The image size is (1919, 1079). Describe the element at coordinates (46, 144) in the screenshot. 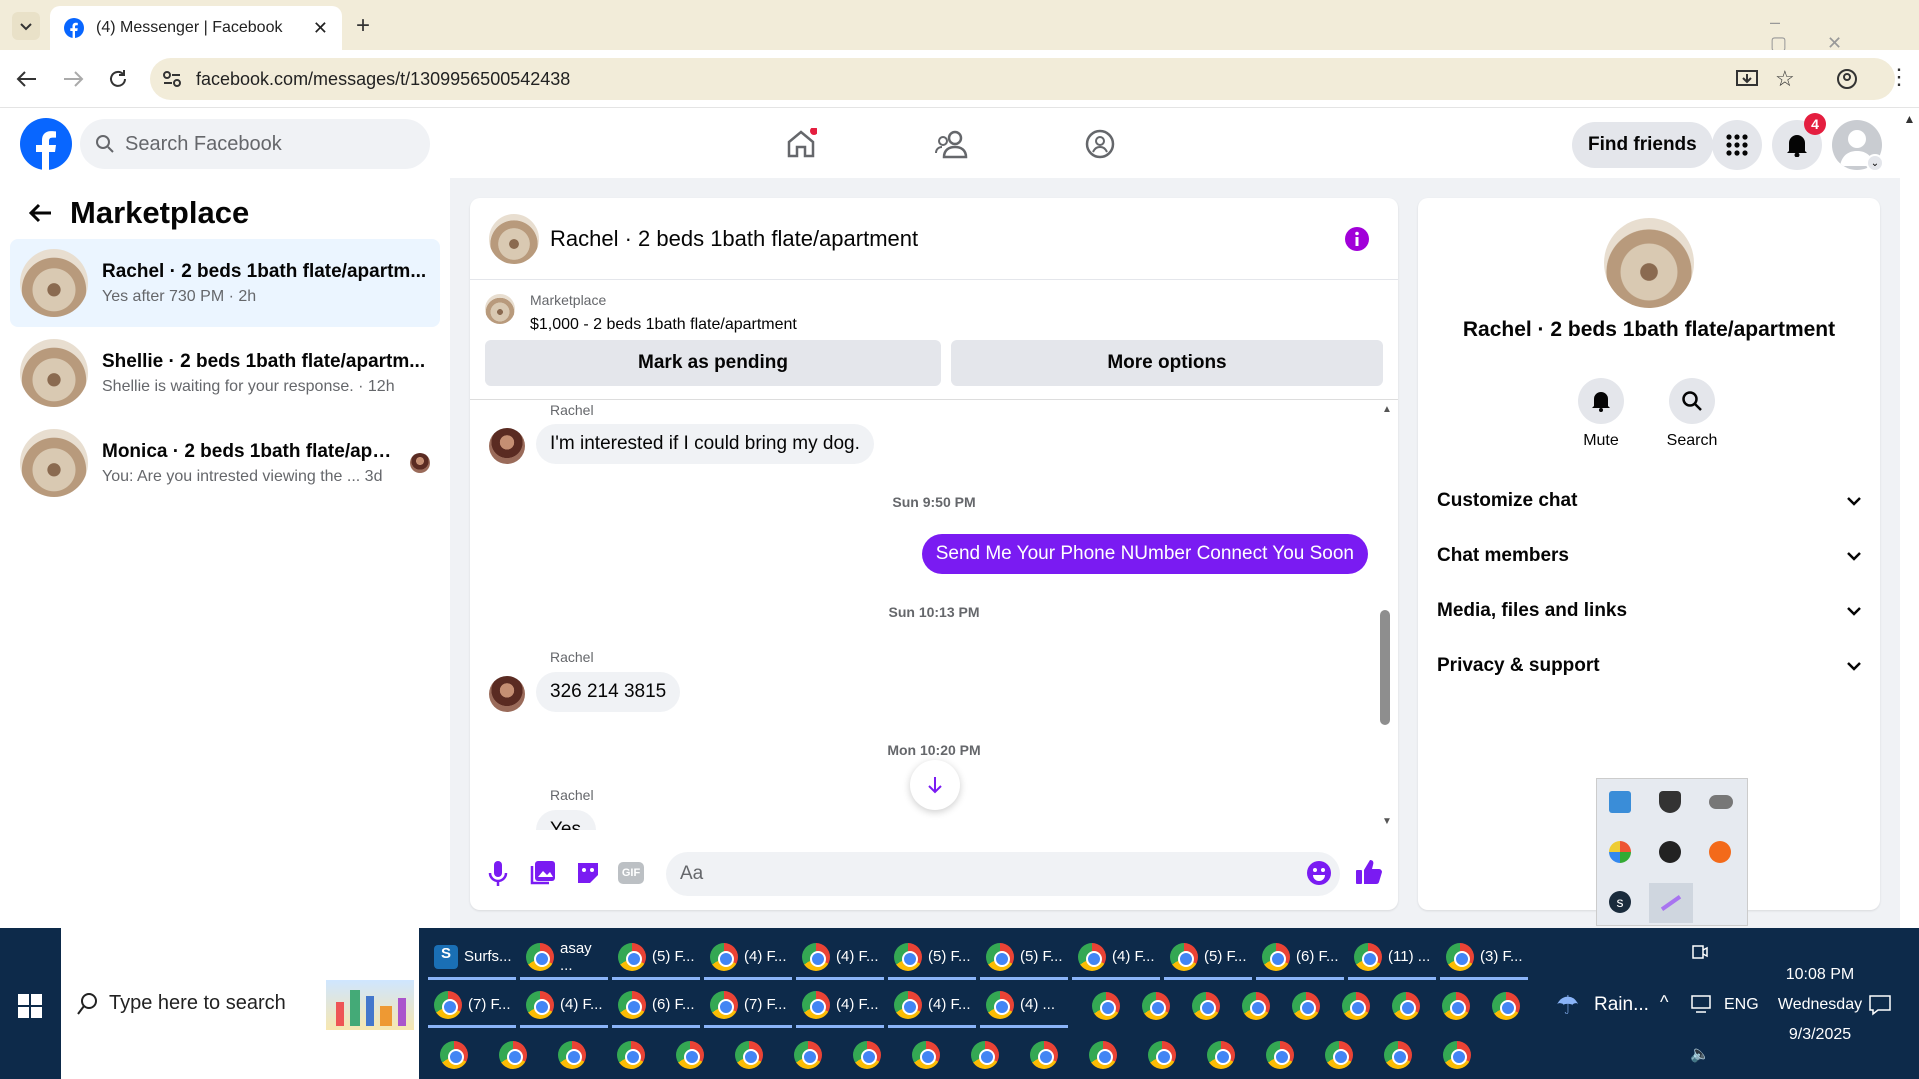

I see `facebook-logo-icon` at that location.